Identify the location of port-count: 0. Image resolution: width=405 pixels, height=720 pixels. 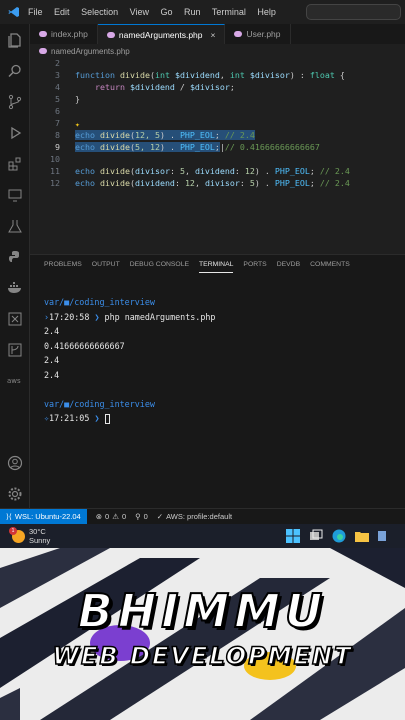
(145, 516).